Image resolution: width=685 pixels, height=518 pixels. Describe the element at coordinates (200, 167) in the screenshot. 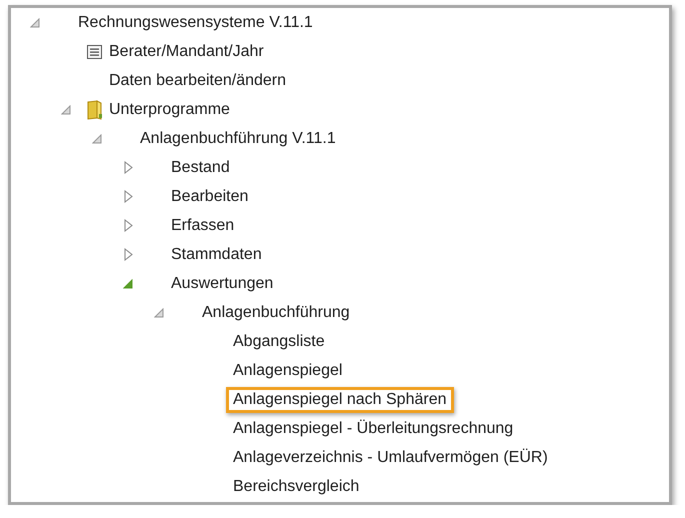

I see `tree-item: Bestand` at that location.